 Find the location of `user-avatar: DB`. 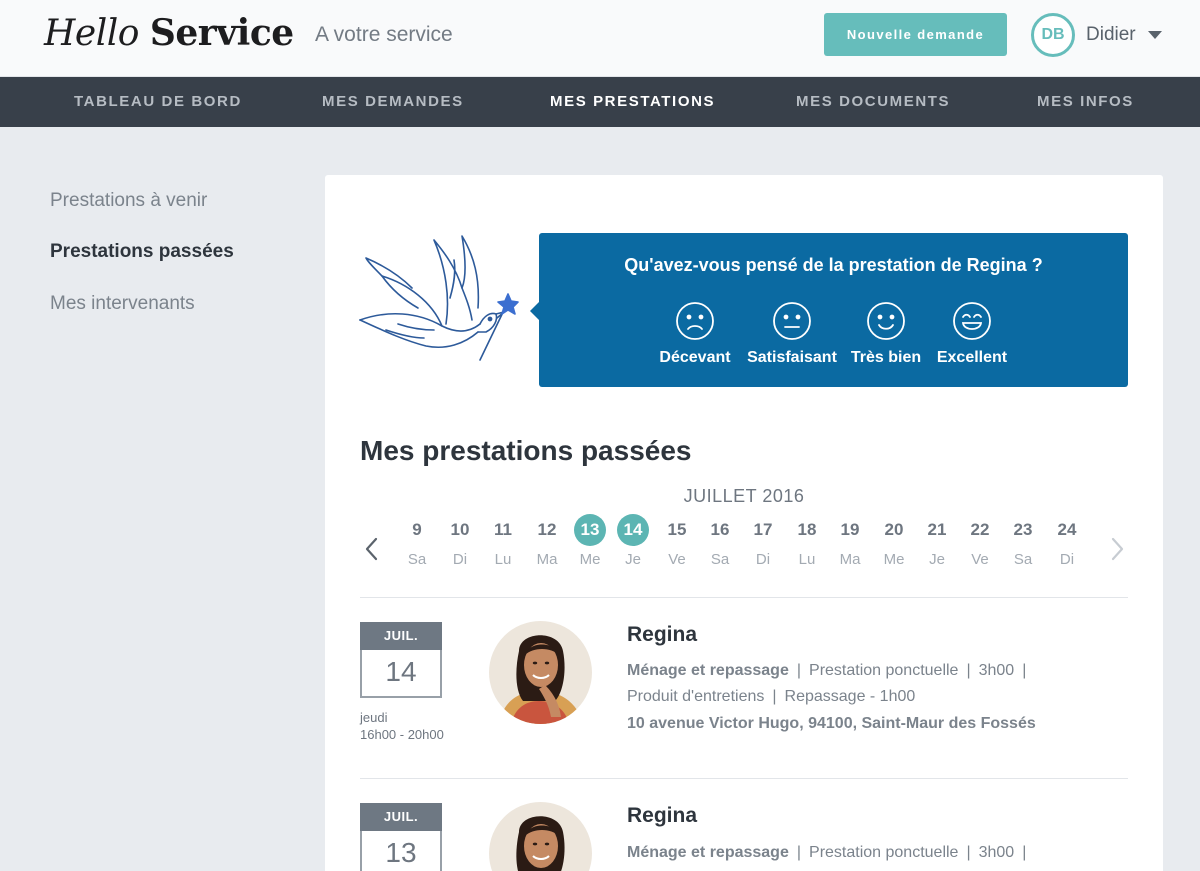

user-avatar: DB is located at coordinates (1053, 35).